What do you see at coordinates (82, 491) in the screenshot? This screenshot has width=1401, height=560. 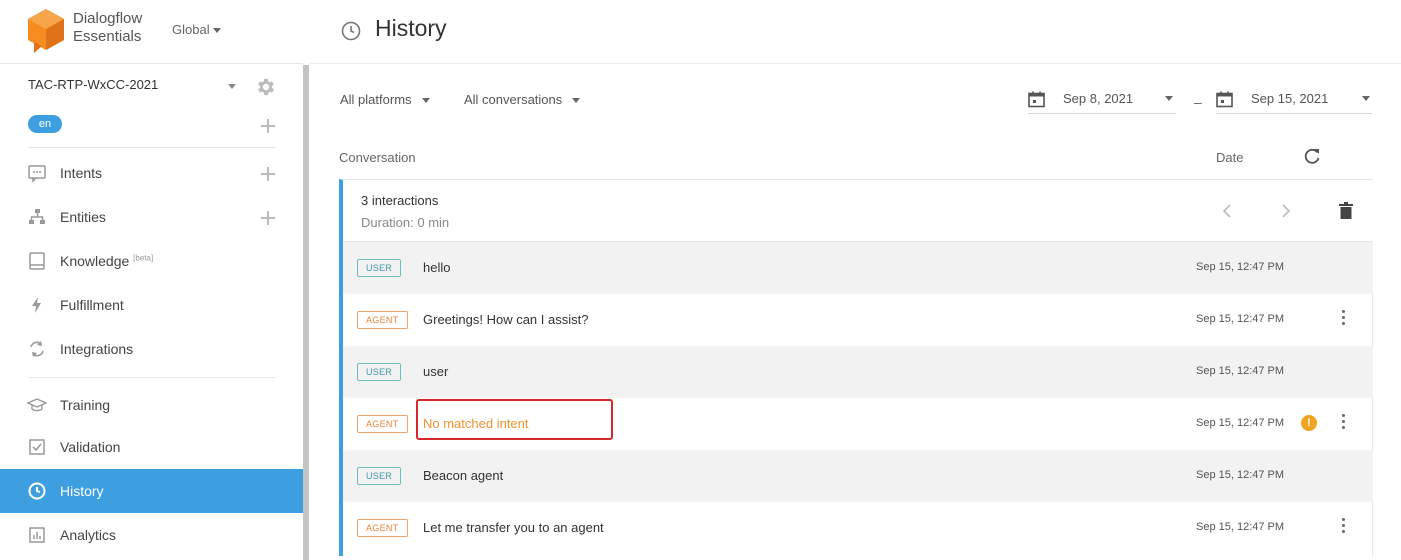 I see `sidebar-item-label: History` at bounding box center [82, 491].